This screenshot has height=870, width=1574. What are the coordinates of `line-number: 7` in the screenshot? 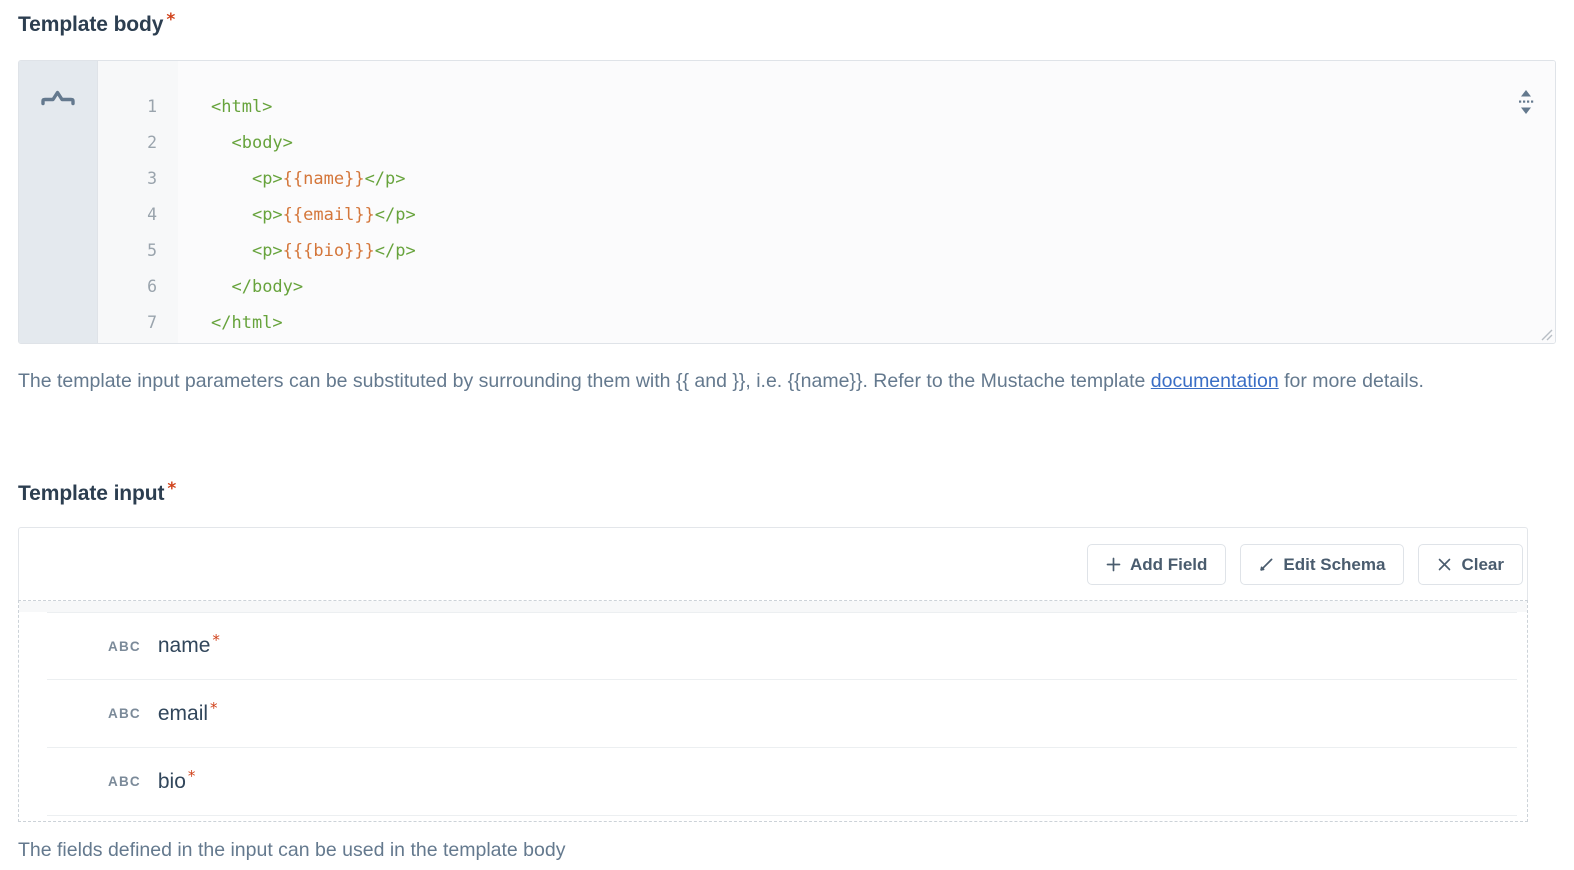 It's located at (152, 322).